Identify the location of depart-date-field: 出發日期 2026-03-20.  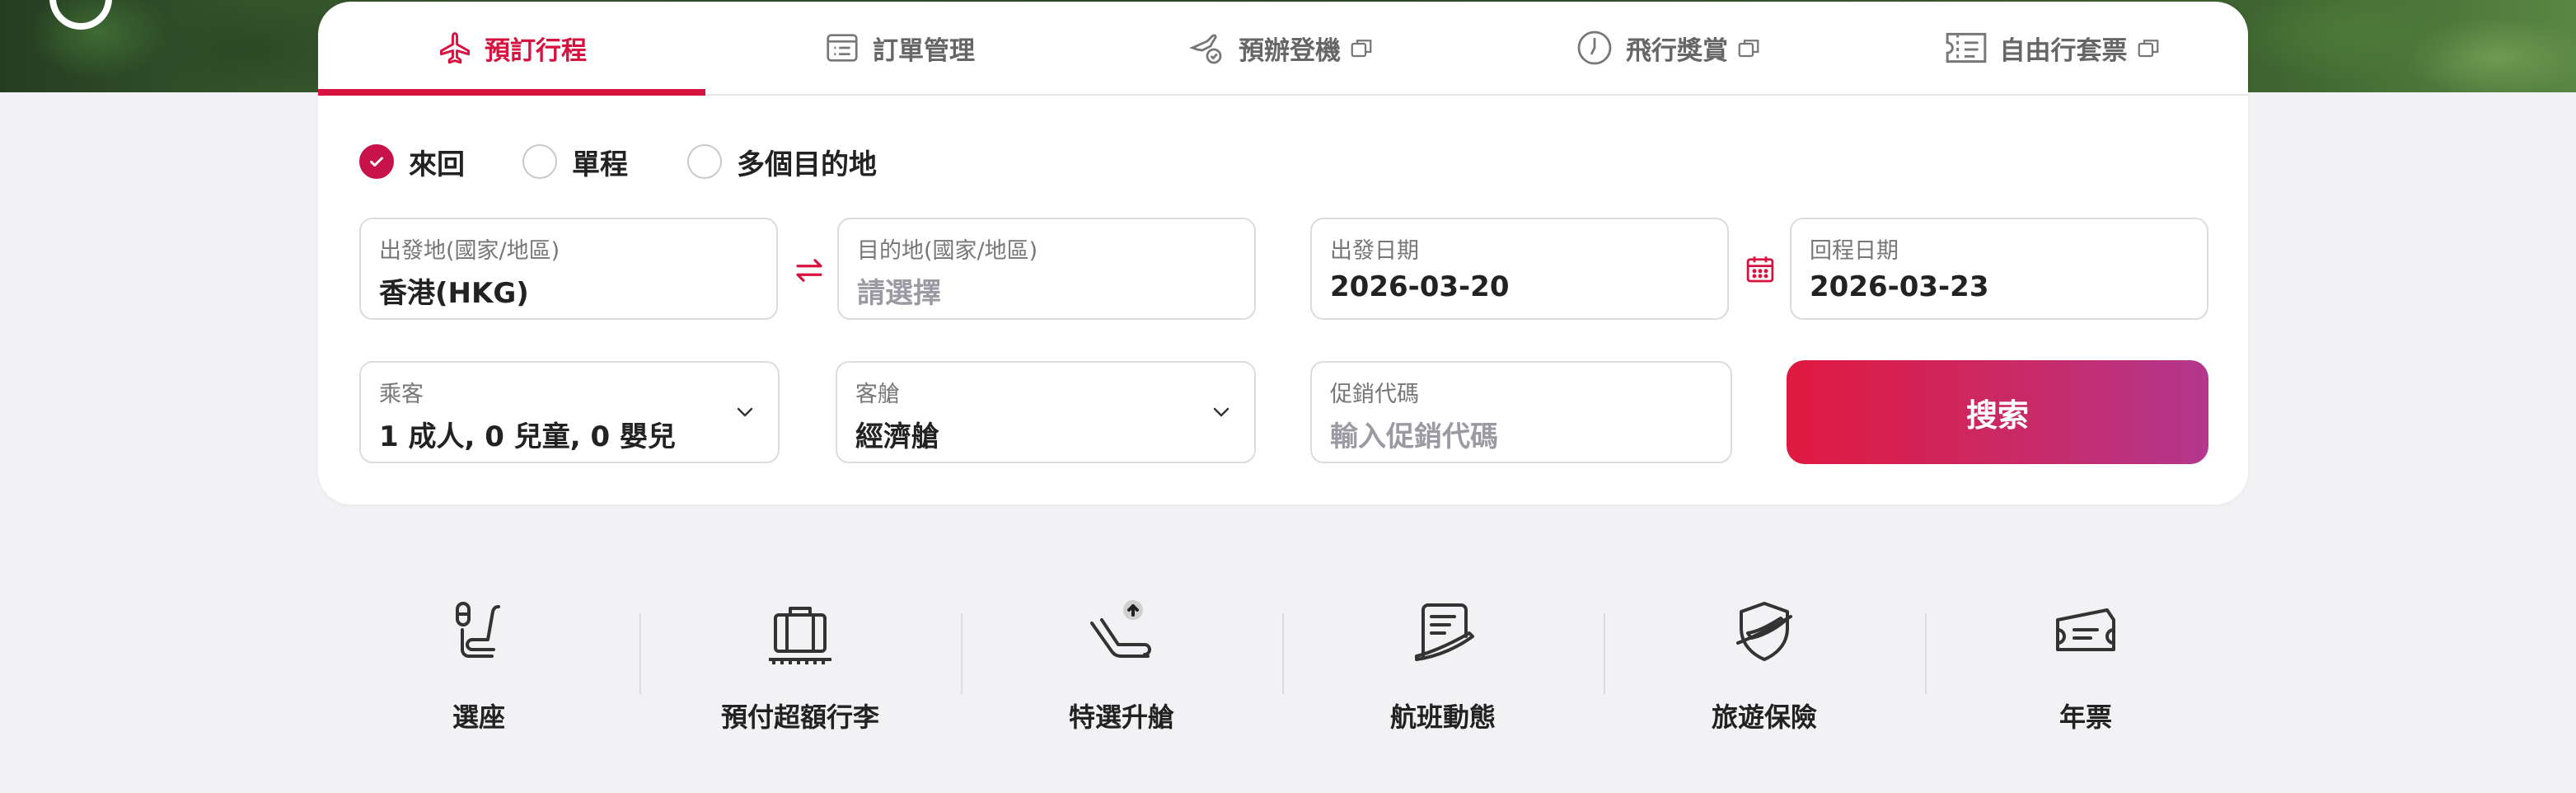
(1519, 269).